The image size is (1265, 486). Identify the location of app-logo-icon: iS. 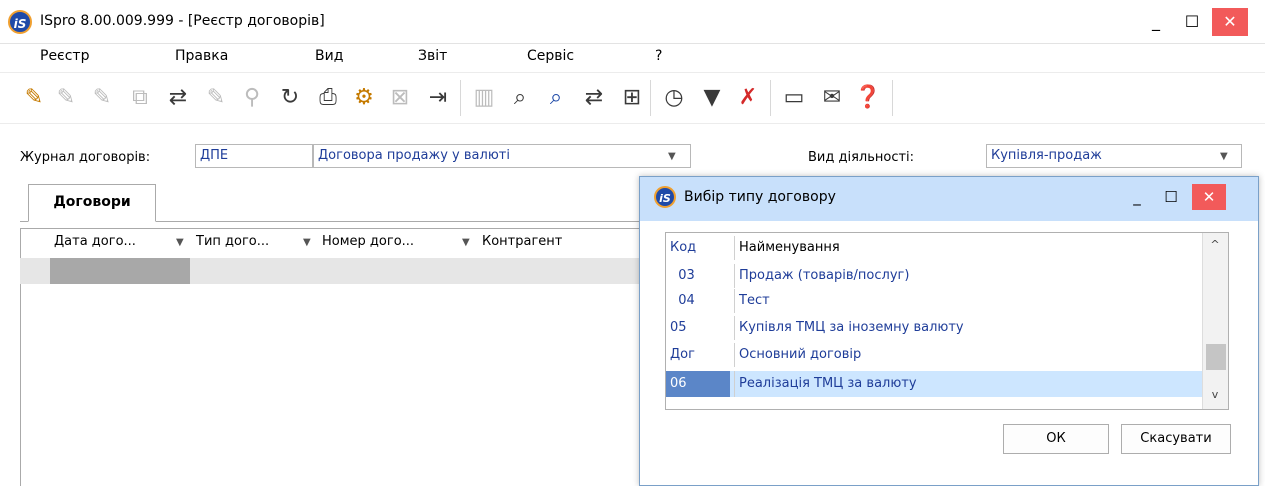
(20, 22).